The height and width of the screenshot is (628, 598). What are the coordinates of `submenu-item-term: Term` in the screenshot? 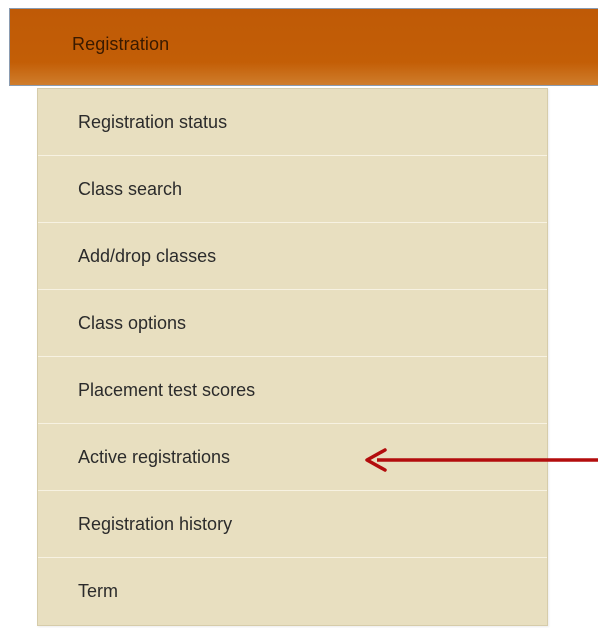 It's located at (292, 591).